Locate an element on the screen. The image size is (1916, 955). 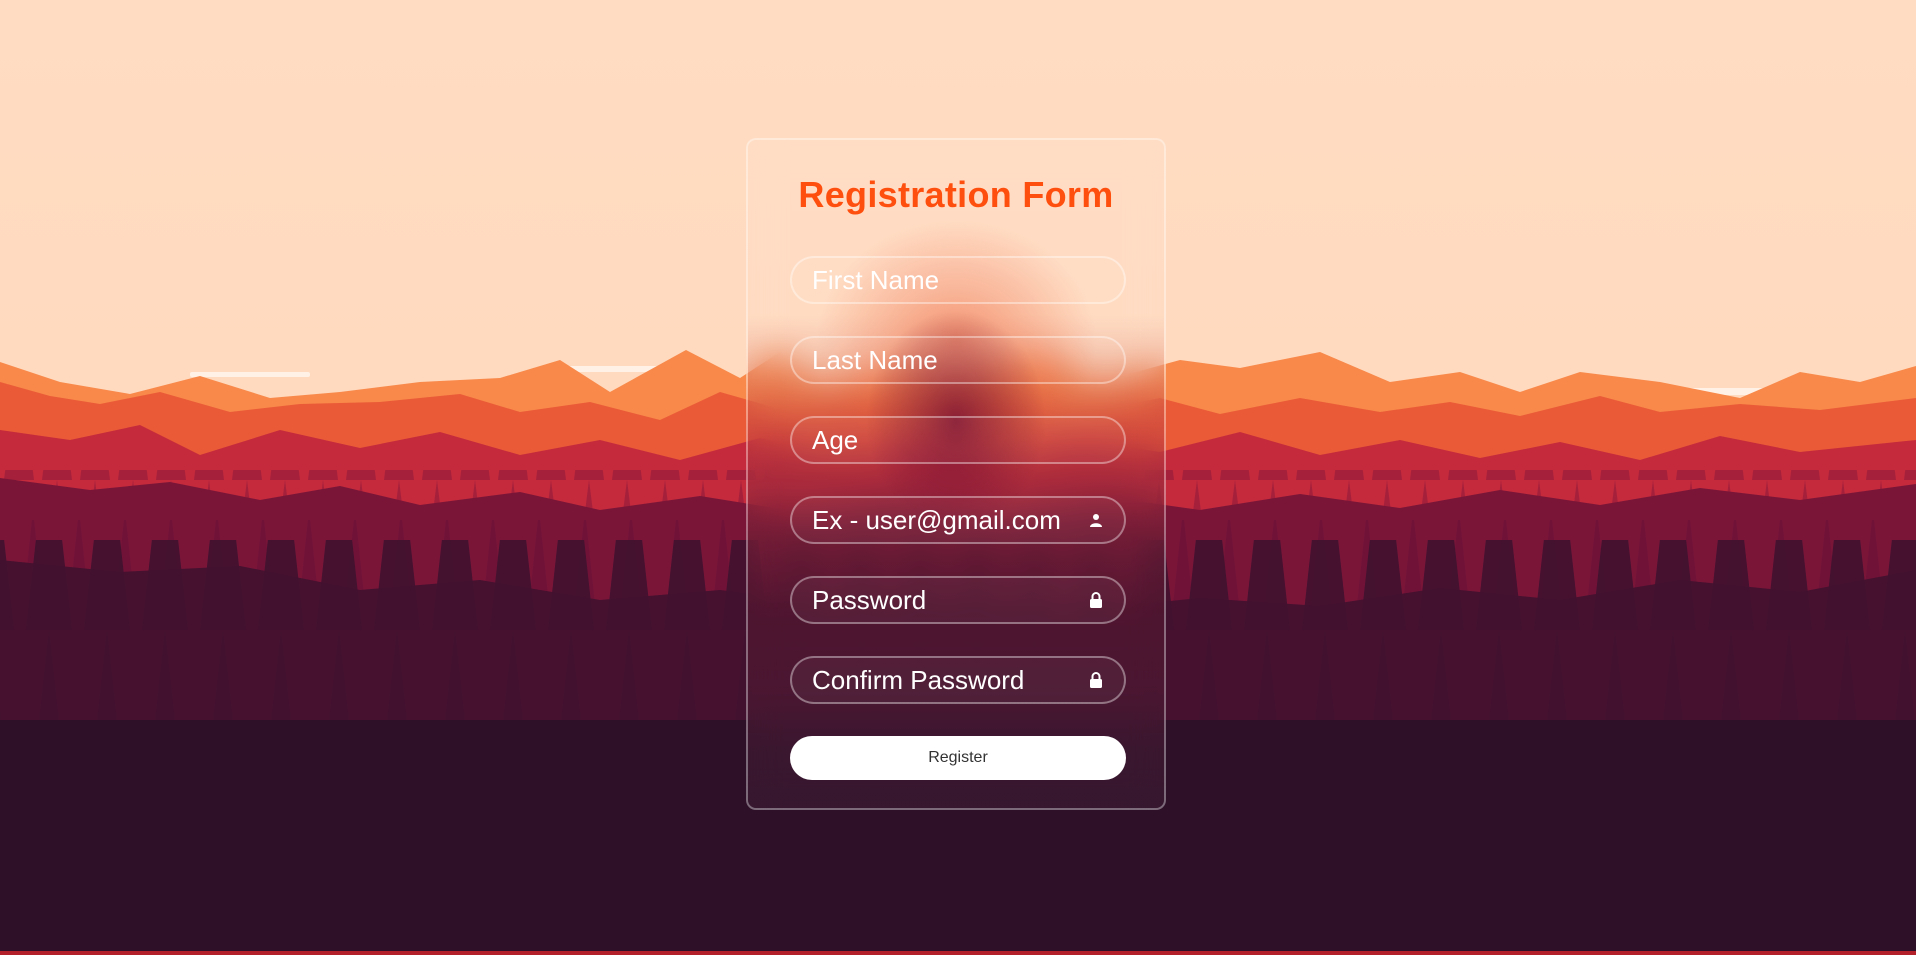
email-field is located at coordinates (958, 520).